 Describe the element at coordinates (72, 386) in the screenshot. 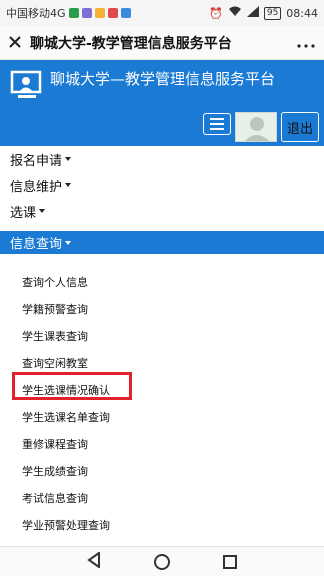

I see `highlight-annotation-box` at that location.